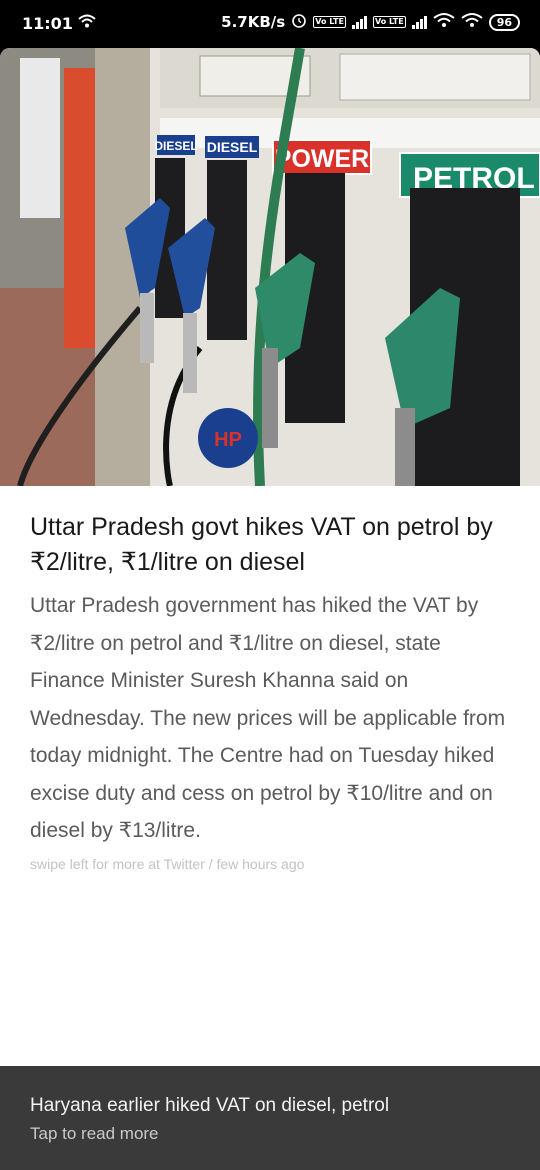  What do you see at coordinates (370, 22) in the screenshot?
I see `status-right: 5.7KB/s Vo LTE Vo LTE 96` at bounding box center [370, 22].